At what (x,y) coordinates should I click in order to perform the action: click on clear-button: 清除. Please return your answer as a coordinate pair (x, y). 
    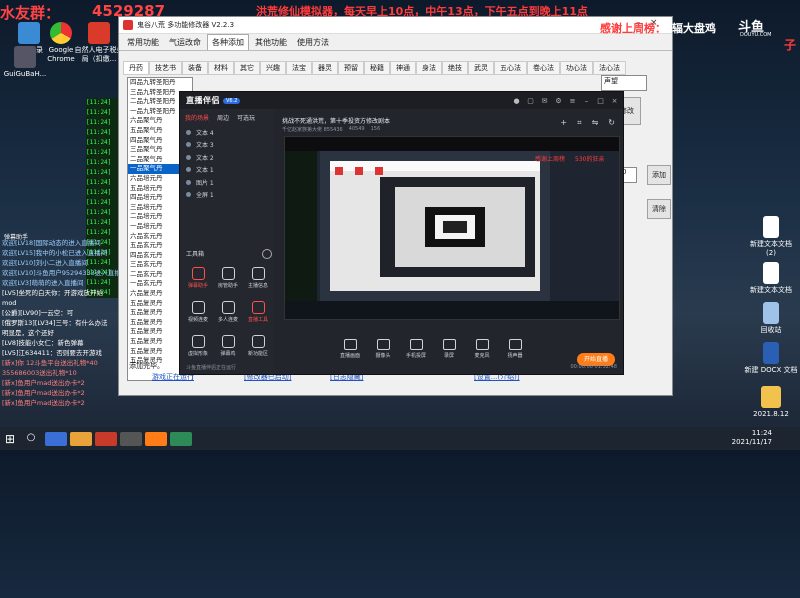
    Looking at the image, I should click on (659, 209).